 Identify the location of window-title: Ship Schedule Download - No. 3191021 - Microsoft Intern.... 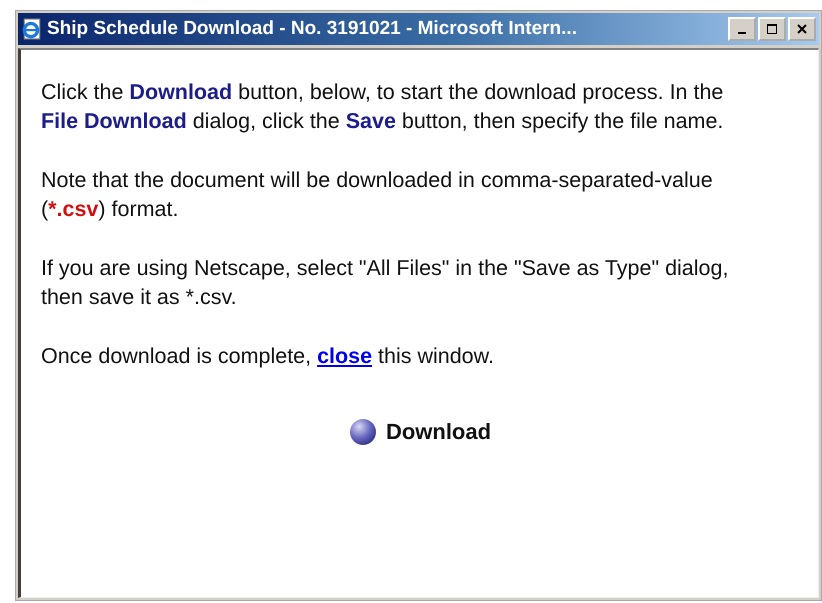
(312, 29).